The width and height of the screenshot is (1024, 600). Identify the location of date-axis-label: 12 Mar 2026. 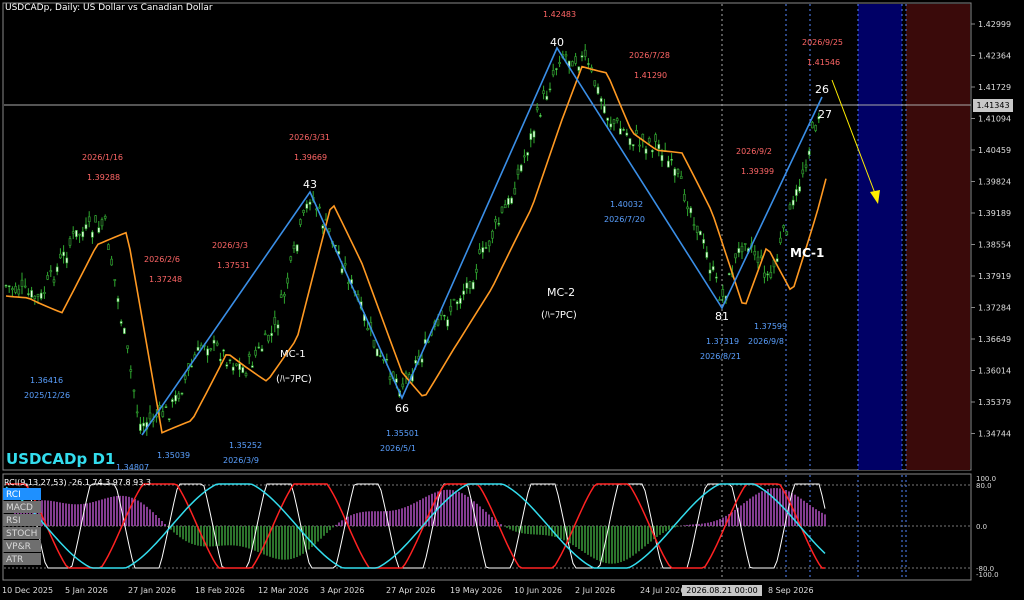
(283, 590).